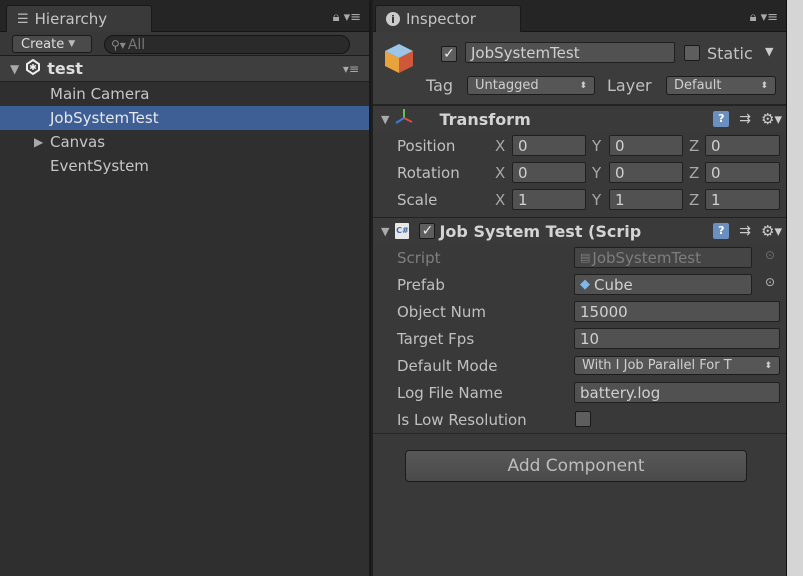 The height and width of the screenshot is (576, 803). What do you see at coordinates (663, 284) in the screenshot?
I see `prefab-field: ◆ Cube` at bounding box center [663, 284].